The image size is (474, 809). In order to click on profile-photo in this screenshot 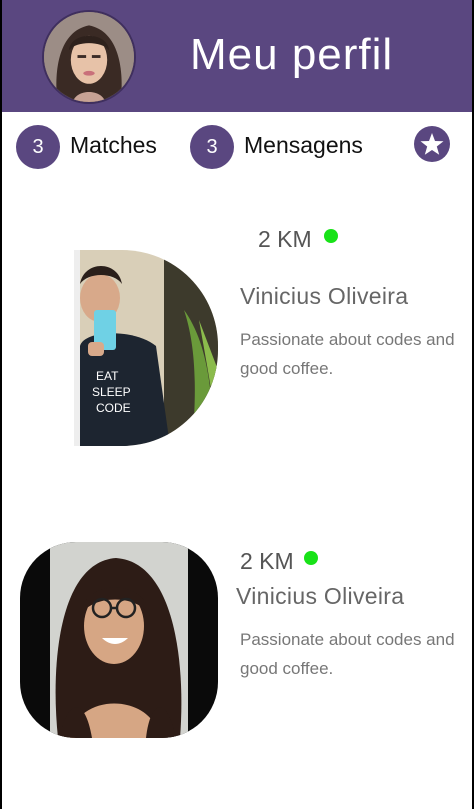, I will do `click(119, 640)`.